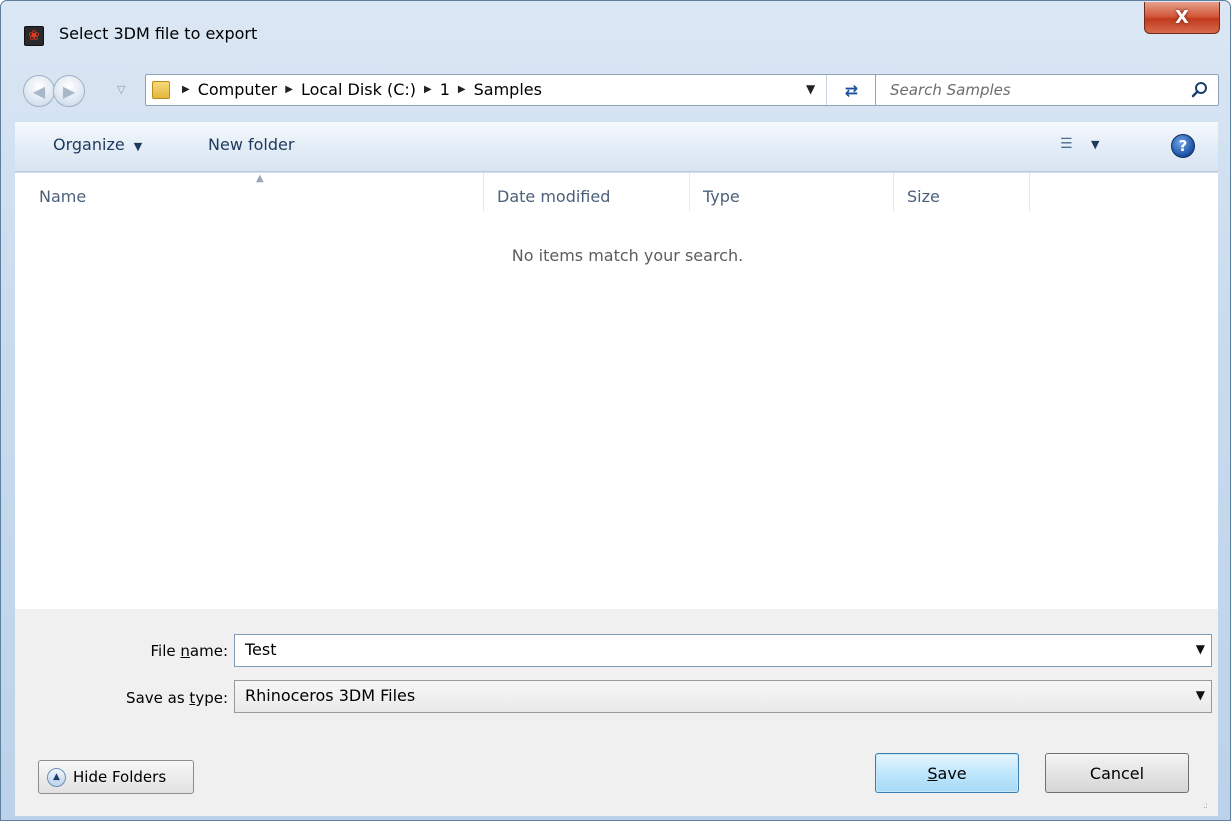 This screenshot has height=821, width=1231. Describe the element at coordinates (121, 89) in the screenshot. I see `recent-locations-dropdown: ▽` at that location.